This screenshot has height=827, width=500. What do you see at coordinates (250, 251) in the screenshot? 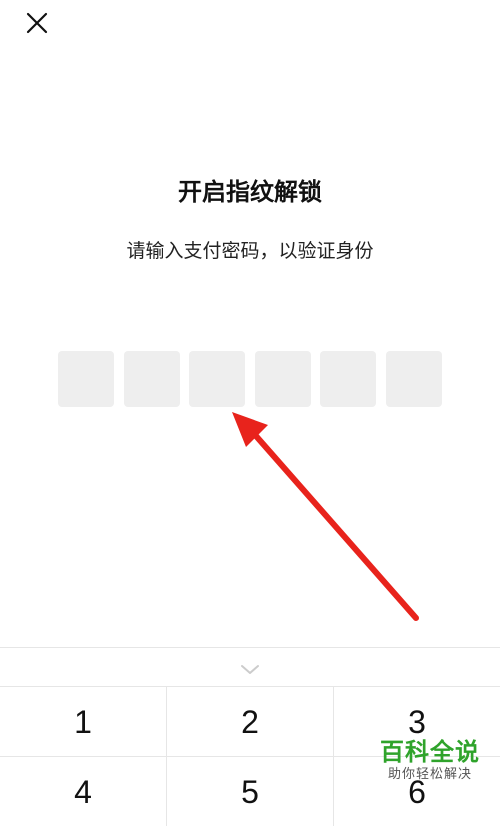
I see `page-subtitle: 请输入支付密码，以验证身份` at bounding box center [250, 251].